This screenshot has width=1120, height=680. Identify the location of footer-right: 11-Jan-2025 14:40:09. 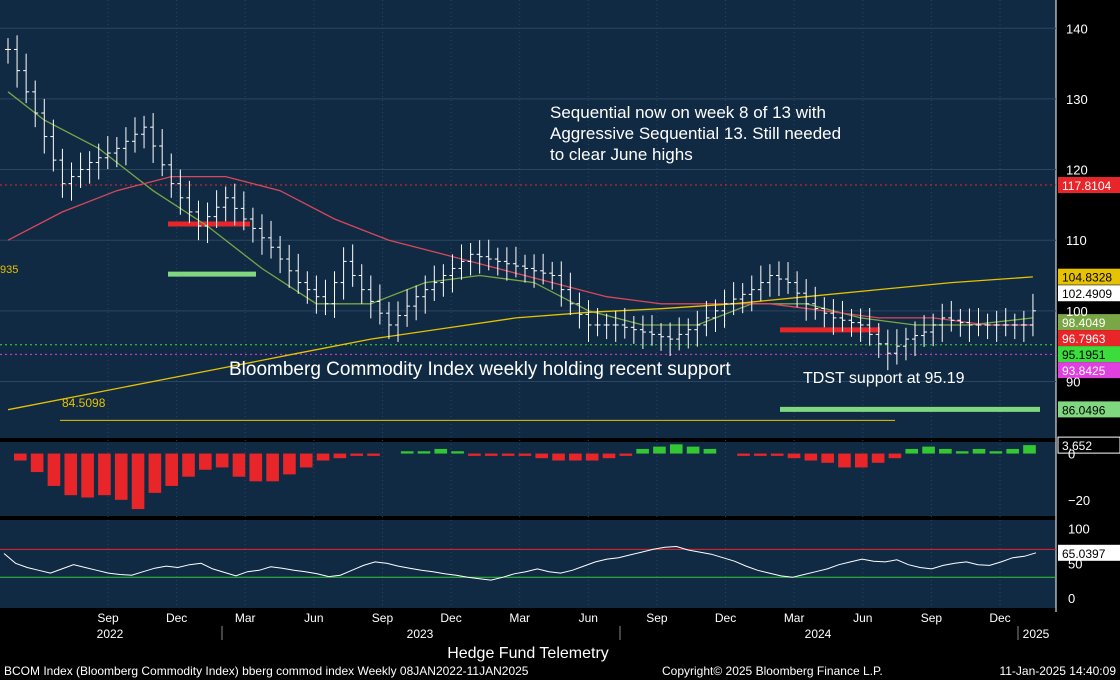
(1057, 671).